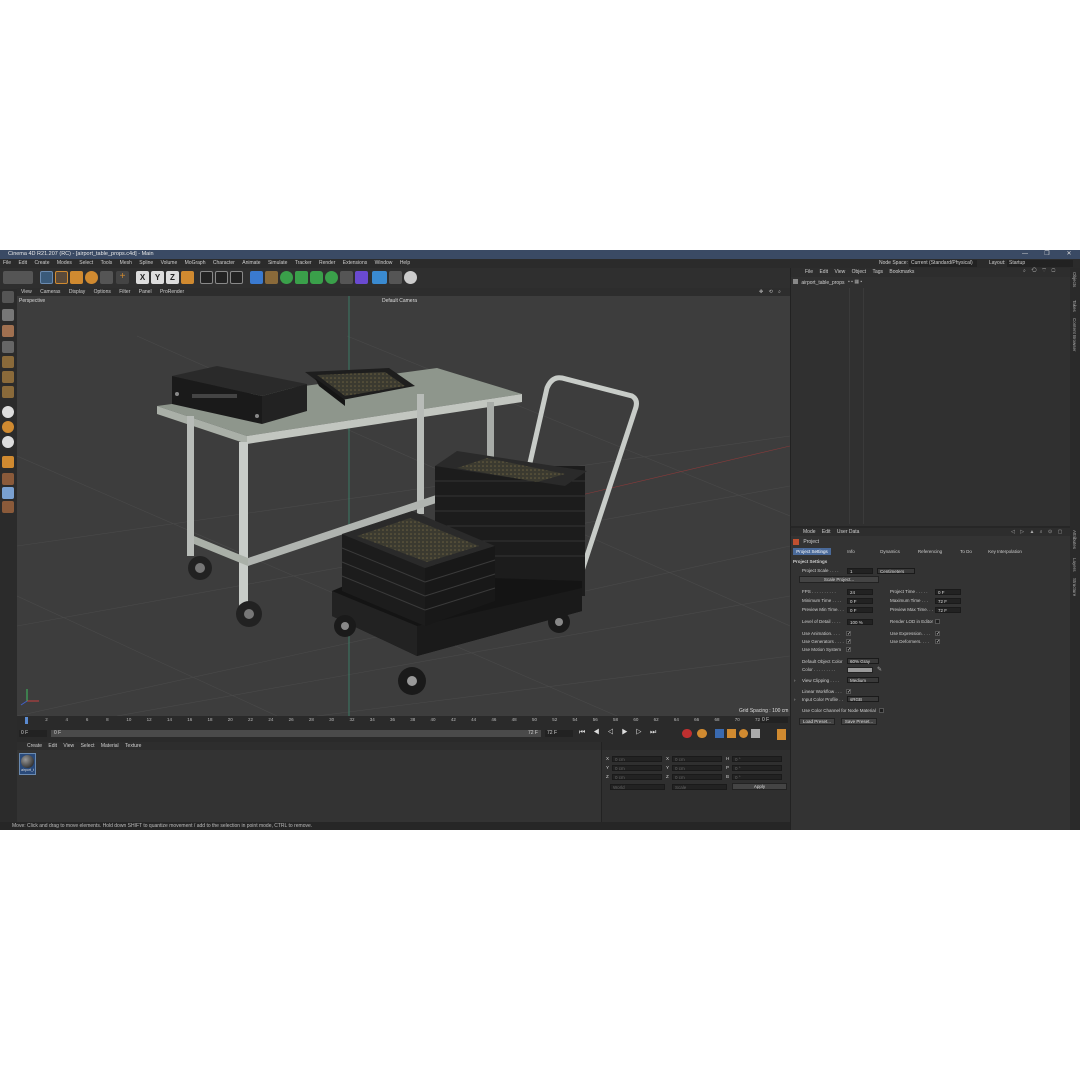 The height and width of the screenshot is (1080, 1080). What do you see at coordinates (64, 263) in the screenshot?
I see `menu-modes: Modes` at bounding box center [64, 263].